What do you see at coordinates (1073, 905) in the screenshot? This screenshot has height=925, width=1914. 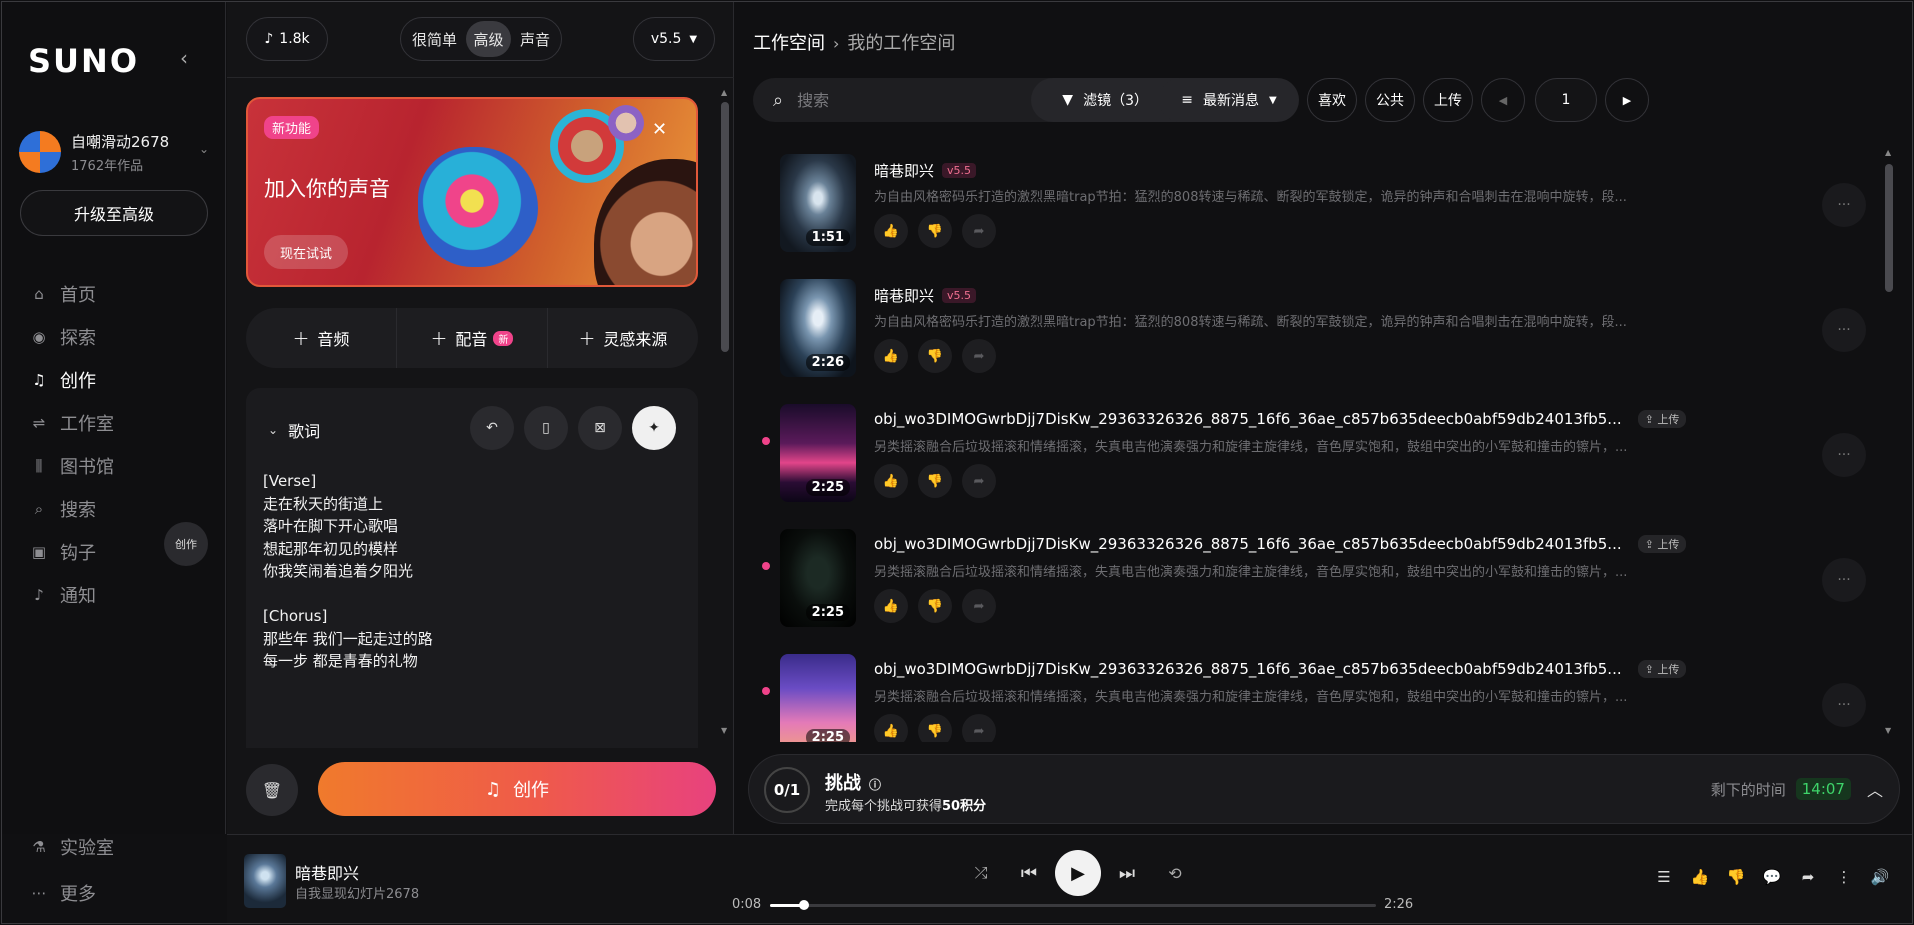 I see `progress-bar` at bounding box center [1073, 905].